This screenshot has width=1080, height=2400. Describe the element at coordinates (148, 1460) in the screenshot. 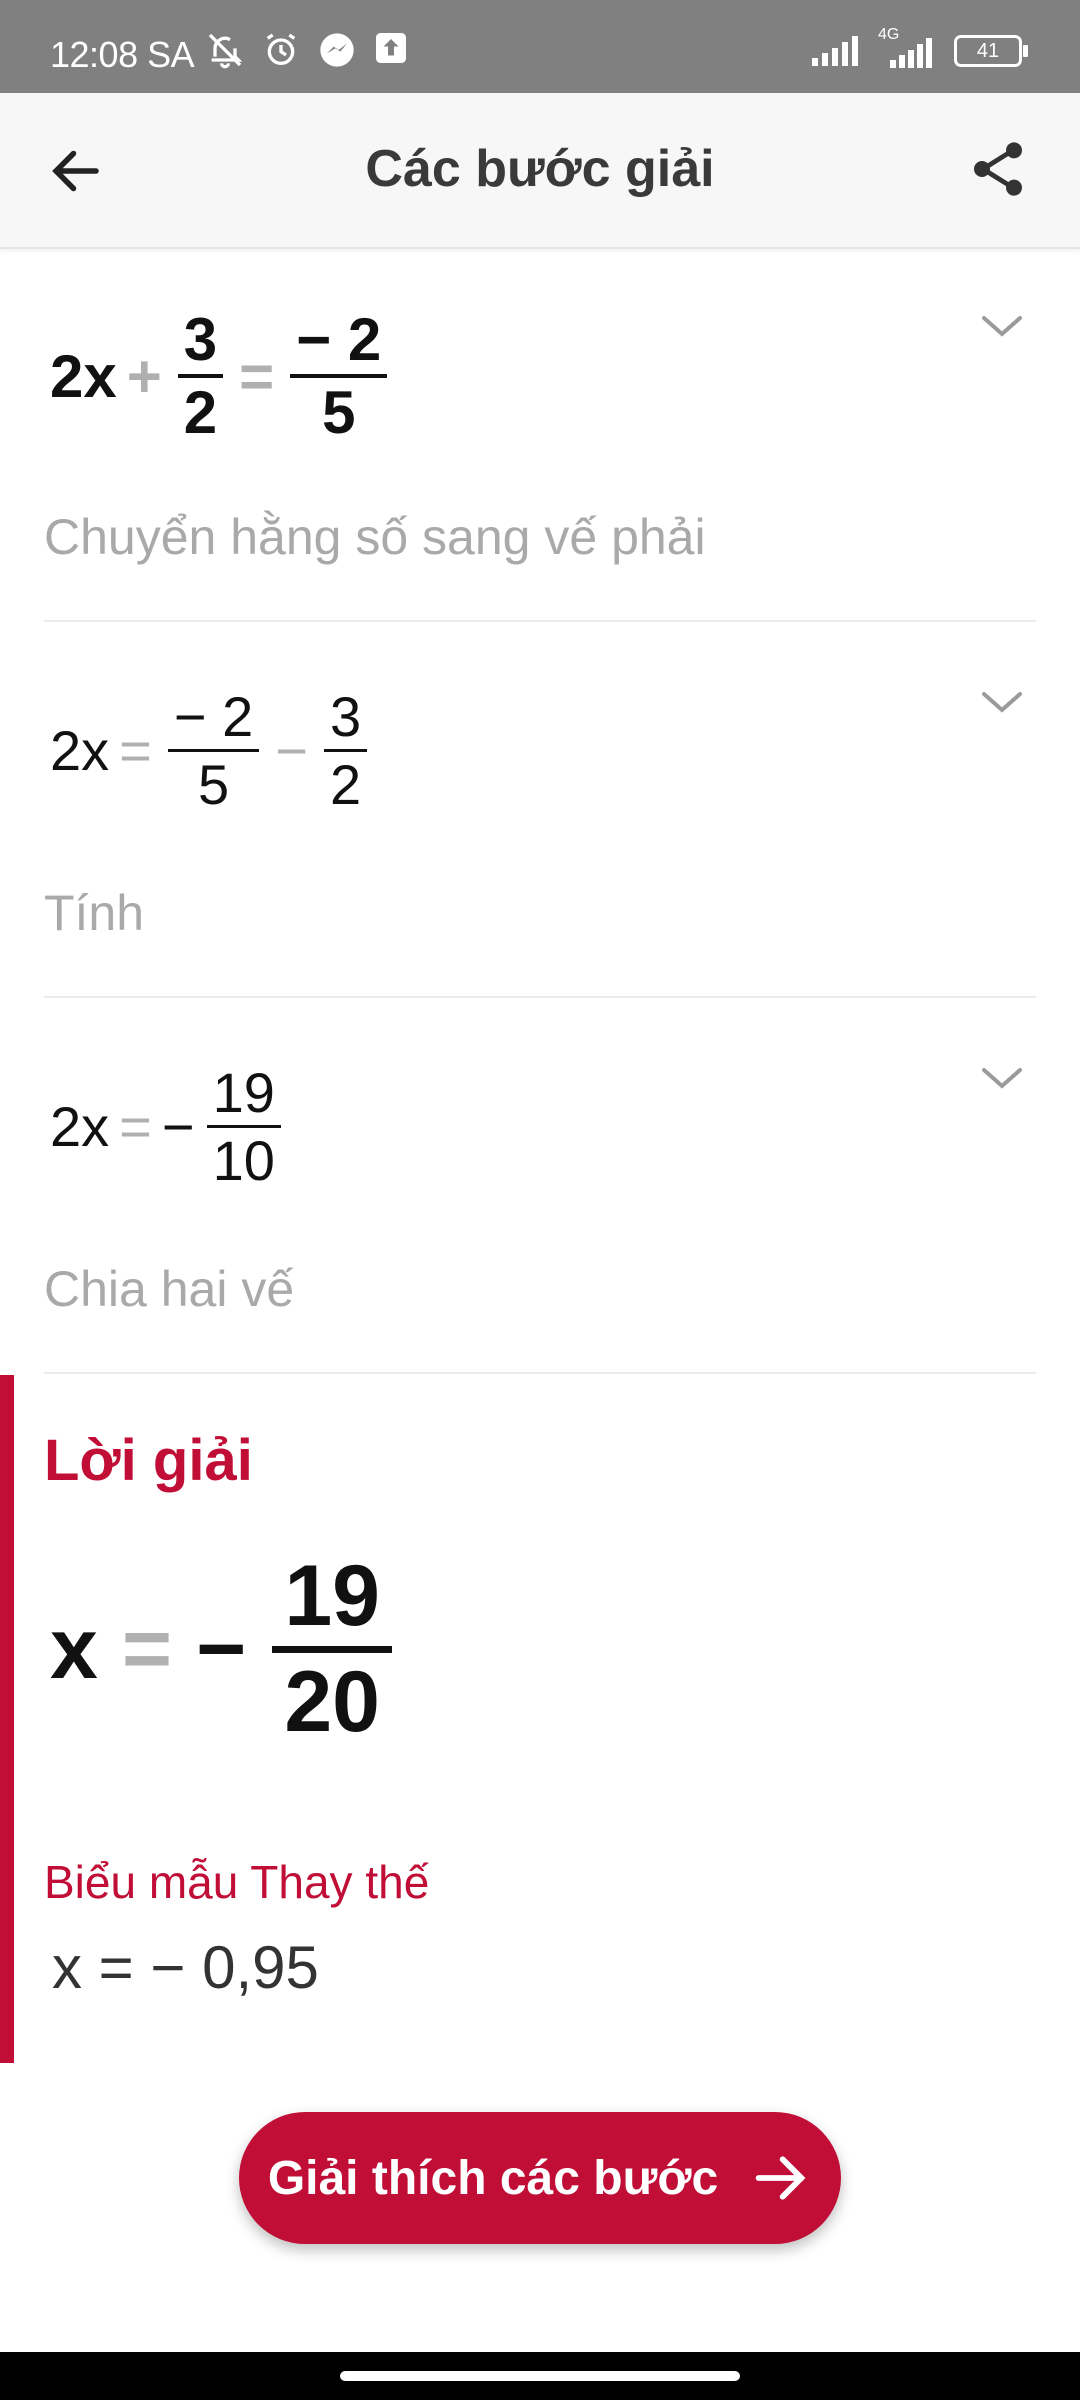

I see `solution-title: Lời giải` at that location.